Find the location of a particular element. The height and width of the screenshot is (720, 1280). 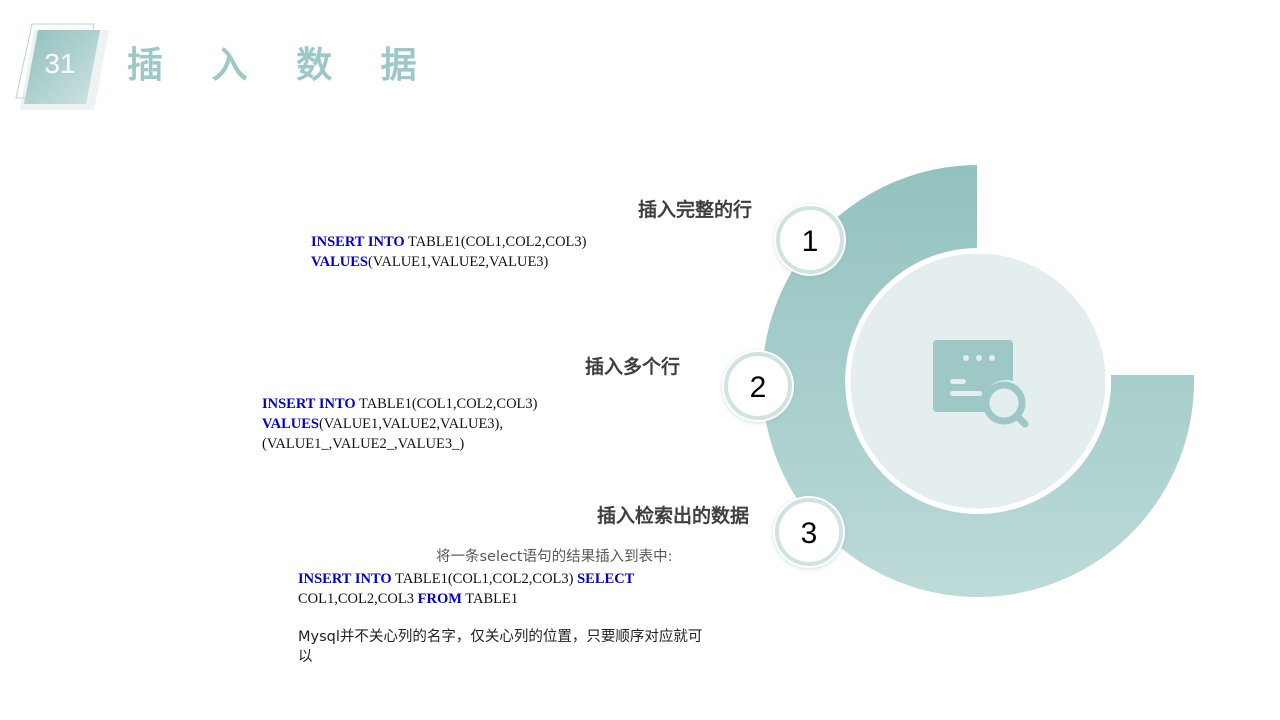

step-number-3: 3 is located at coordinates (809, 533).